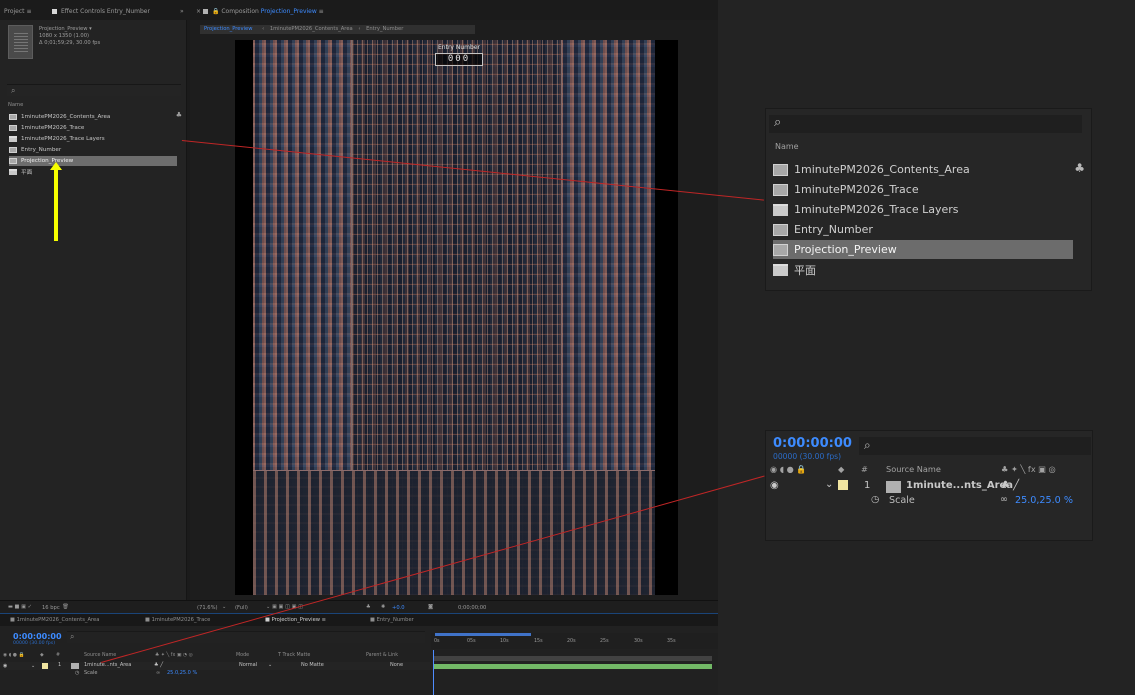  I want to click on expand-chevron-icon: ⌄, so click(33, 666).